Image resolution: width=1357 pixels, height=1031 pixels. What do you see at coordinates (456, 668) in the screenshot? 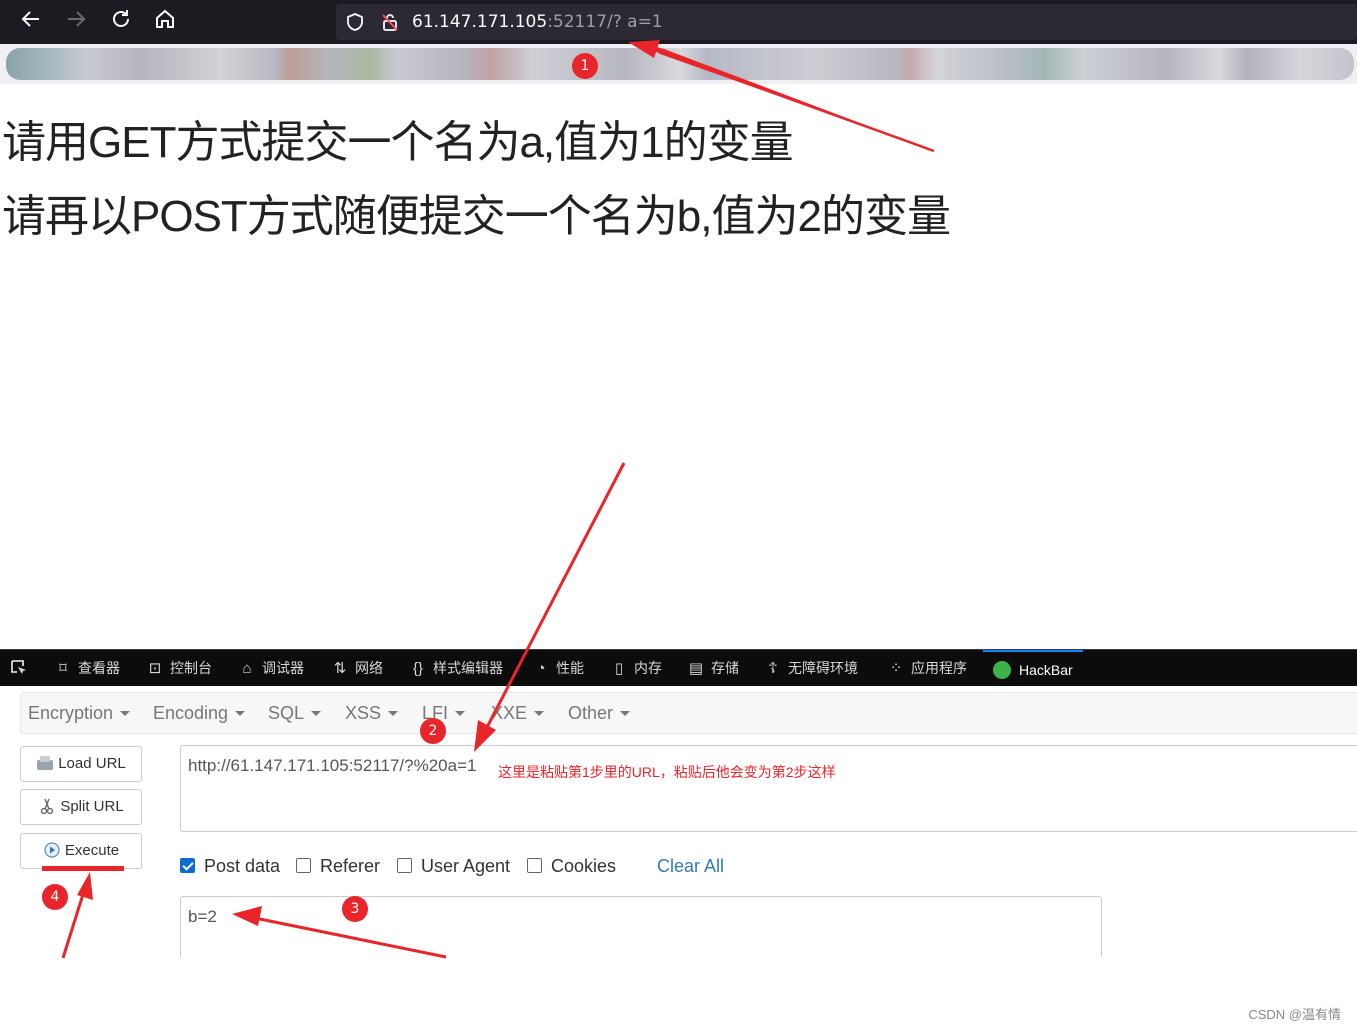
I see `tab-style-editor: {} 样式编辑器` at bounding box center [456, 668].